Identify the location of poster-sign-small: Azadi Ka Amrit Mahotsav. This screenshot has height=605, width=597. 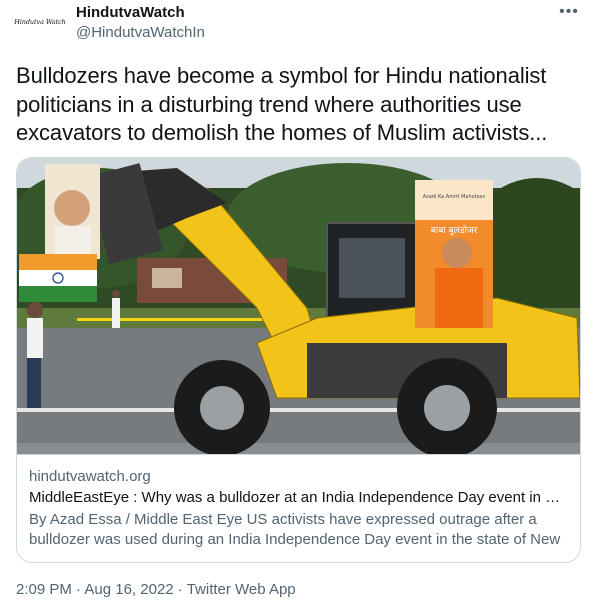
(454, 197).